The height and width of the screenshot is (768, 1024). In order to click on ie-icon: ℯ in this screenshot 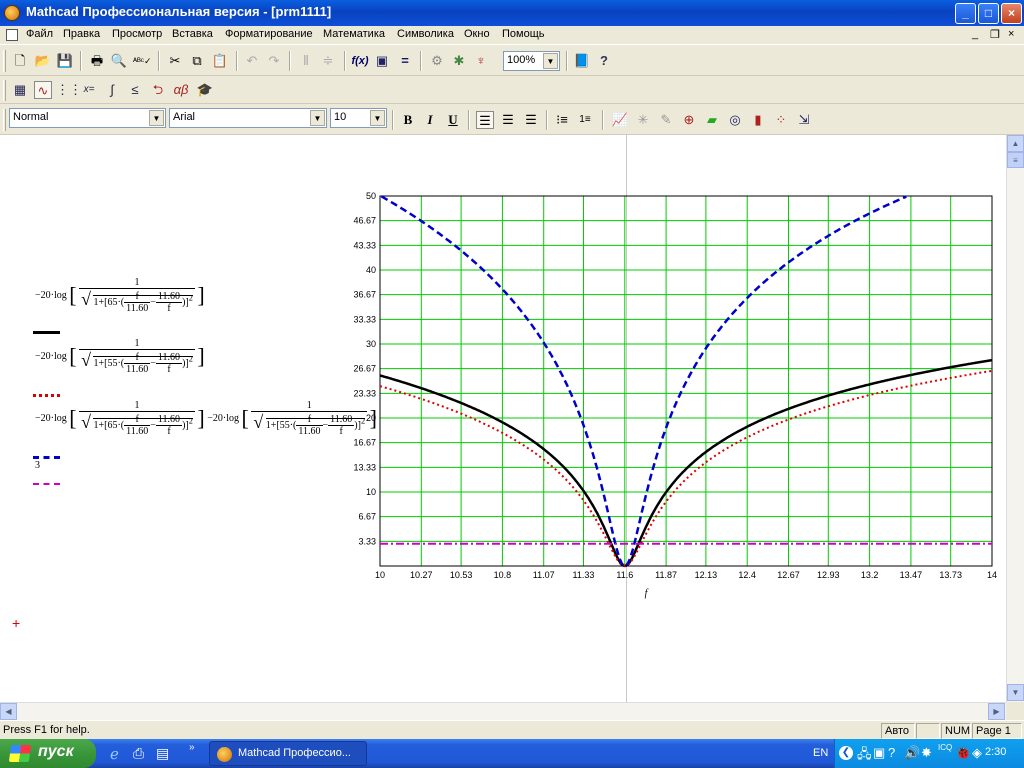, I will do `click(114, 754)`.